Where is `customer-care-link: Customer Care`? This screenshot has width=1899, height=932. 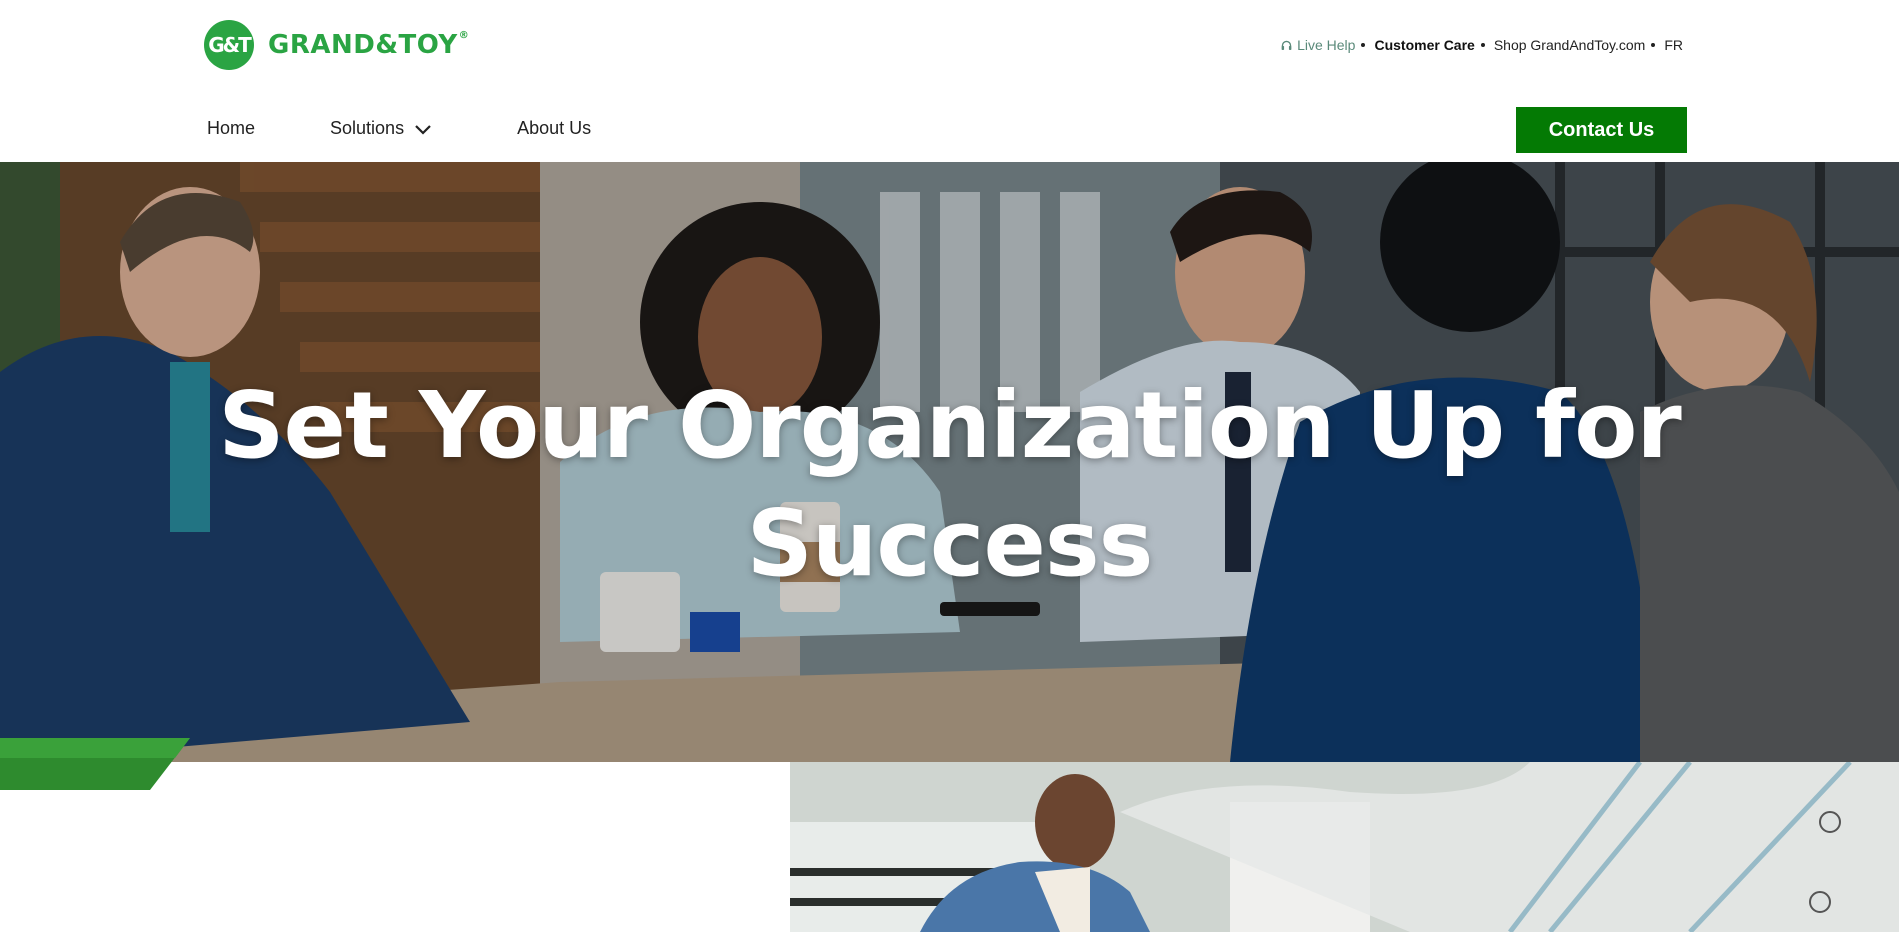
customer-care-link: Customer Care is located at coordinates (1424, 45).